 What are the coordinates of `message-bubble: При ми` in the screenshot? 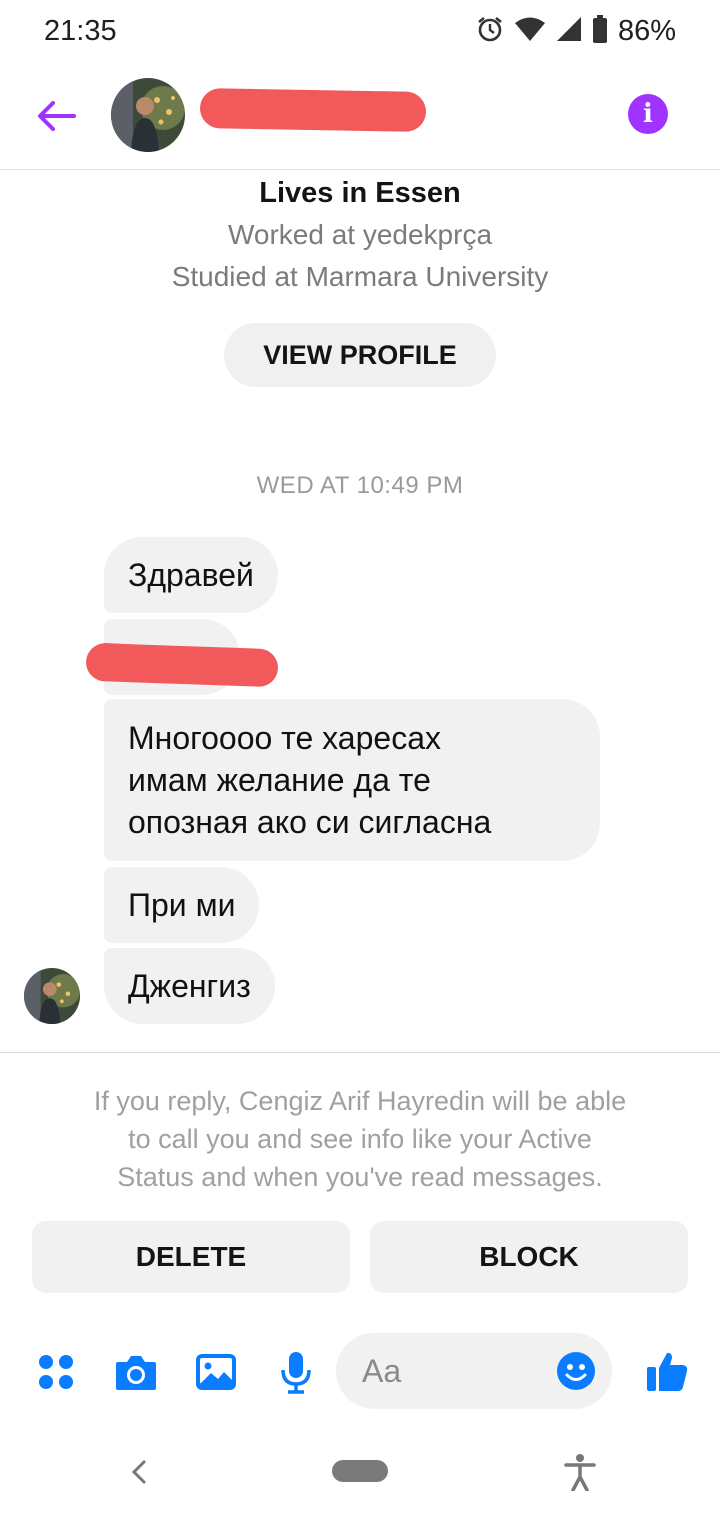 It's located at (182, 905).